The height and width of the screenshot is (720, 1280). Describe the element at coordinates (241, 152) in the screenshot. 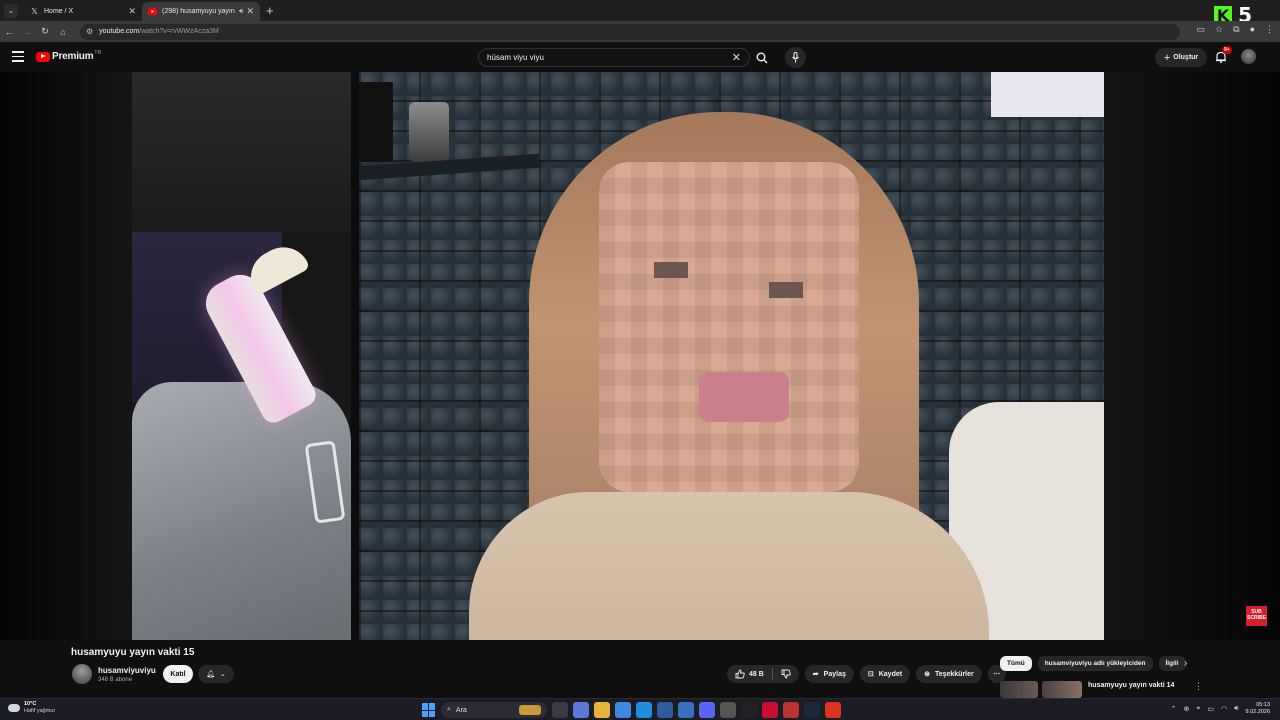

I see `webcam-wall` at that location.